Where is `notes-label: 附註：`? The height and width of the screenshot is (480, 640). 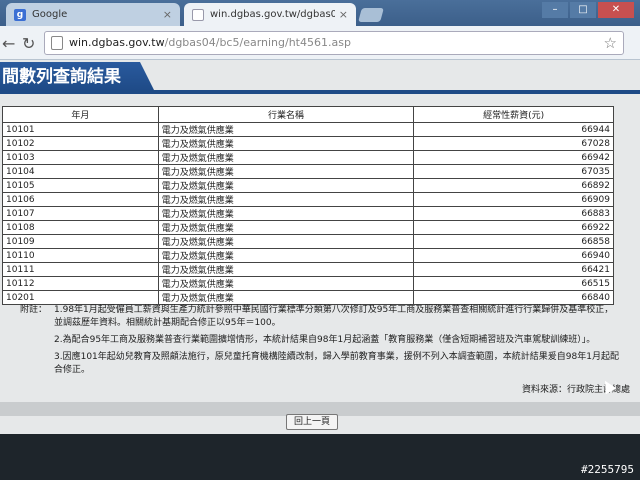 notes-label: 附註： is located at coordinates (34, 310).